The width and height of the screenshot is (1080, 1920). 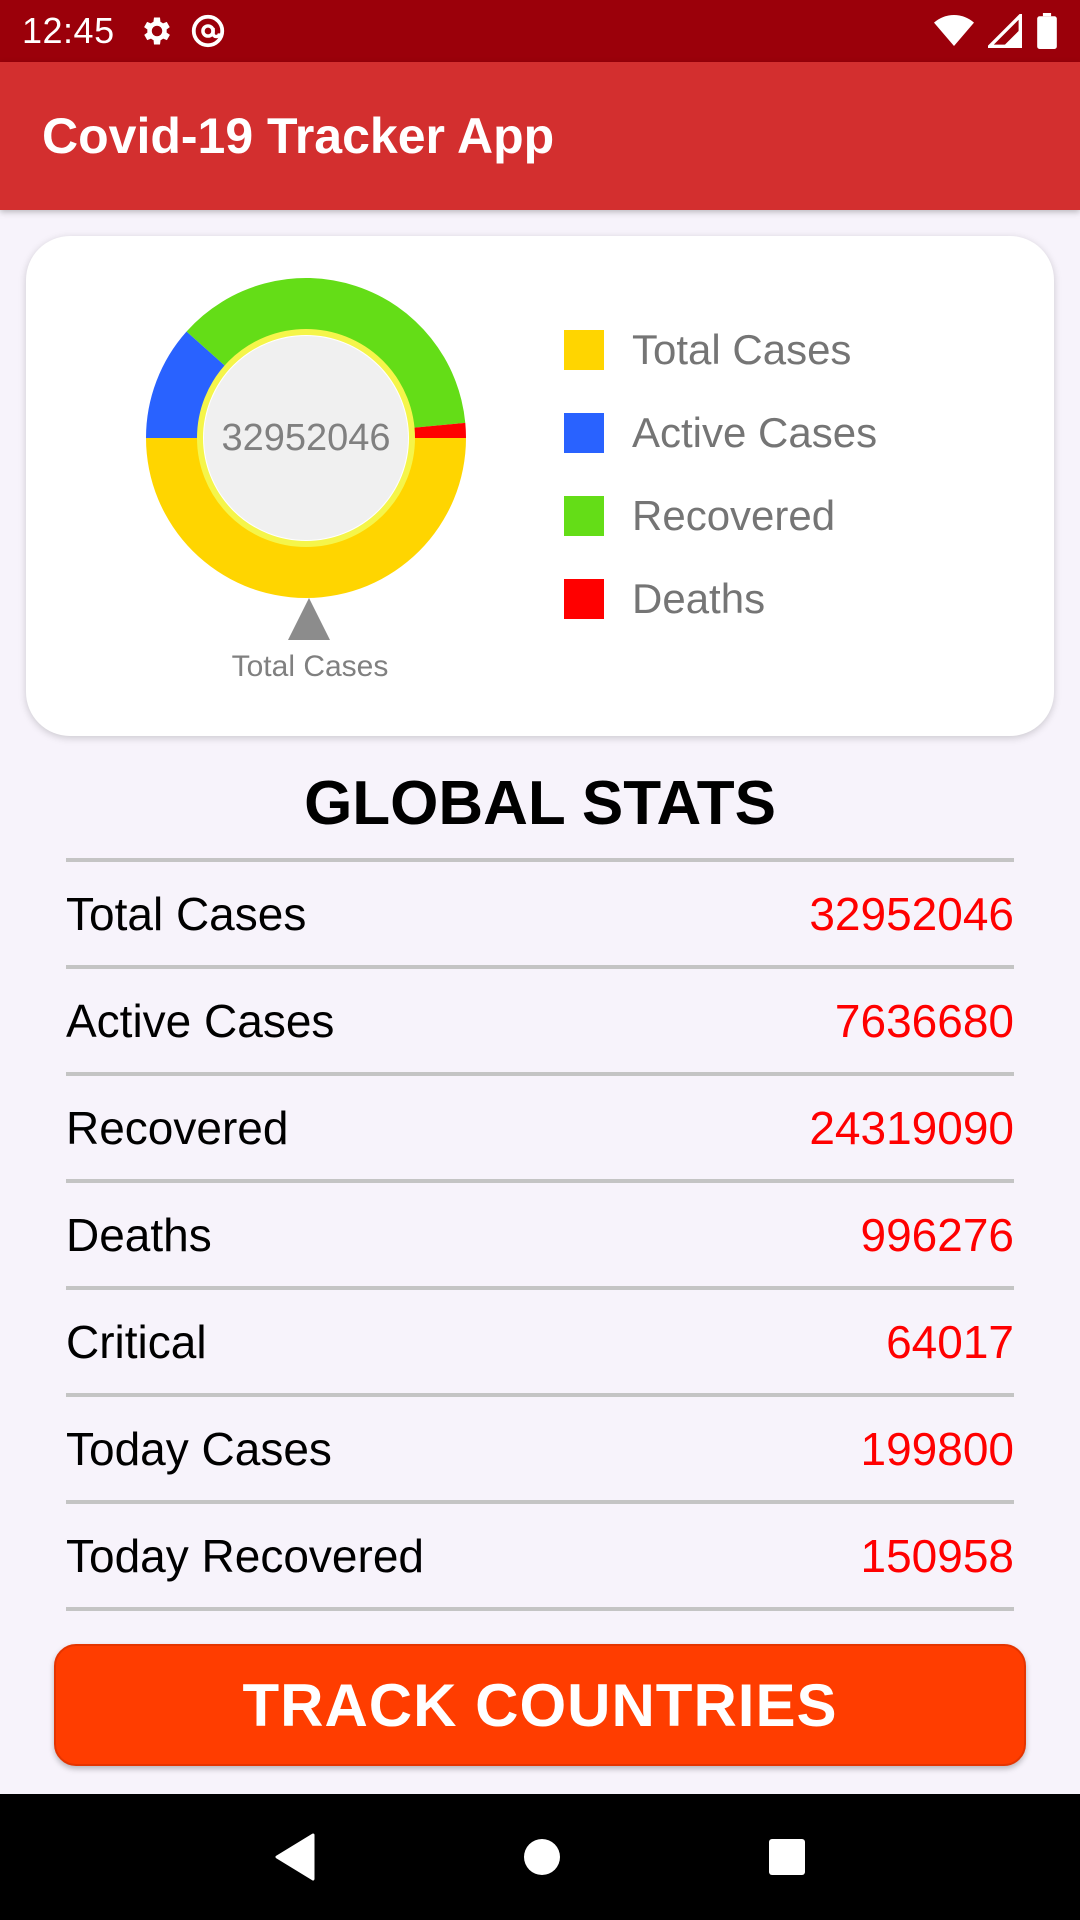 What do you see at coordinates (540, 1022) in the screenshot?
I see `stat-row-active-cases: Active Cases 7636680` at bounding box center [540, 1022].